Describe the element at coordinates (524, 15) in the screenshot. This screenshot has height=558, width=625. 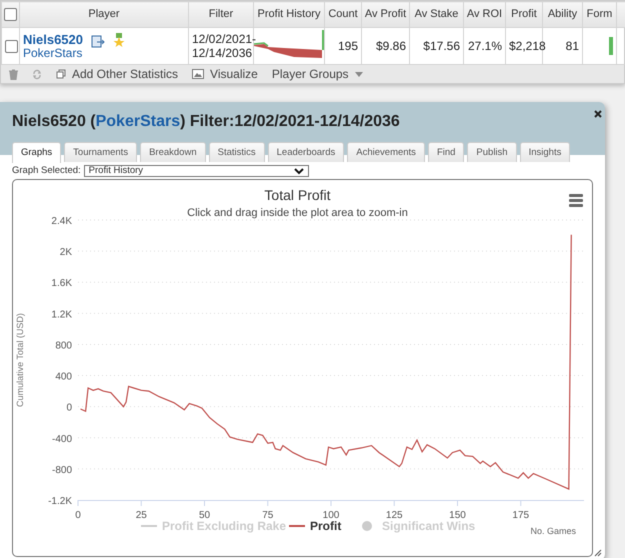
I see `column-header: Profit` at that location.